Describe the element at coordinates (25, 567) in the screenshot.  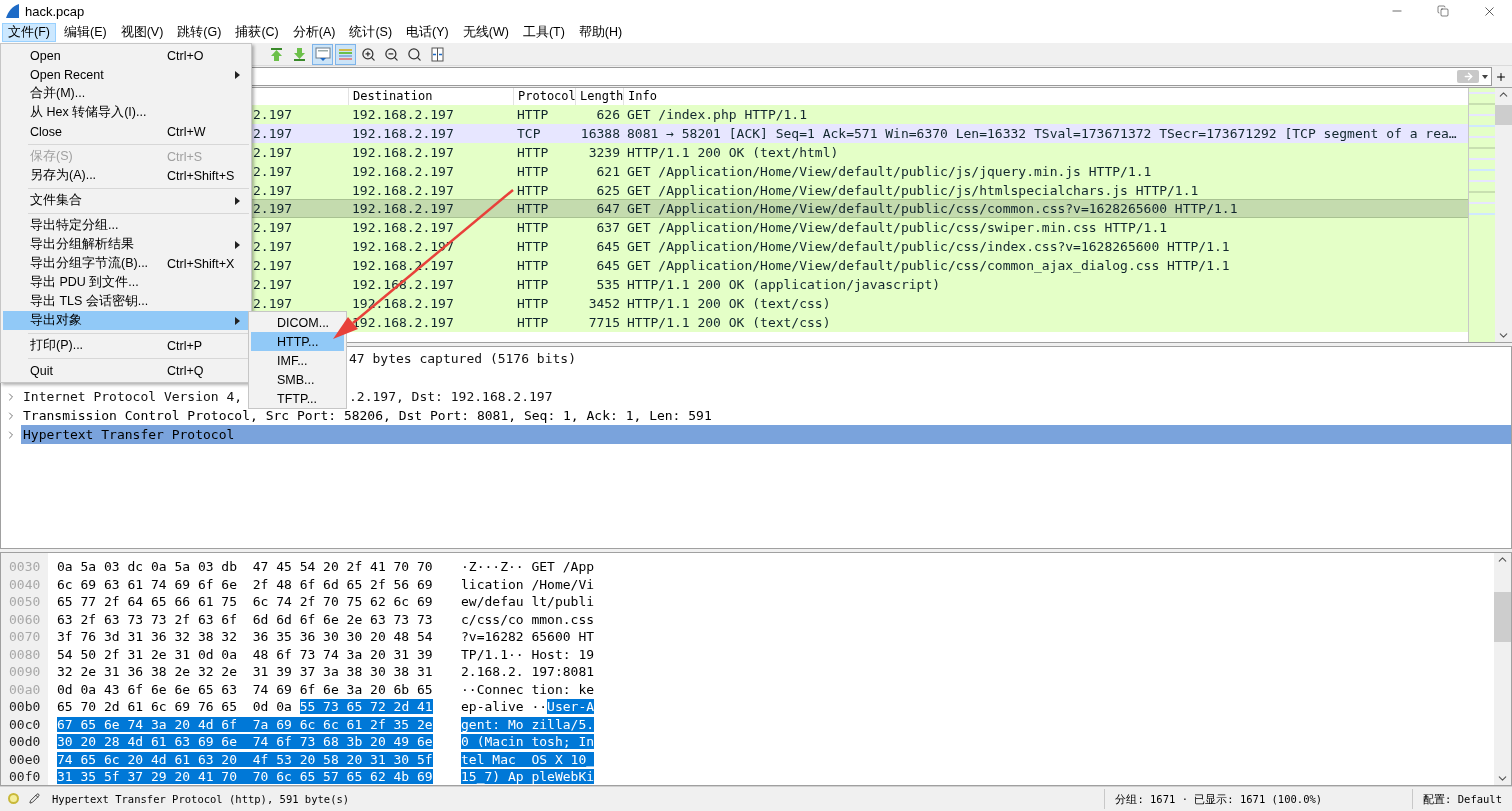
I see `hex-offset: 0030` at that location.